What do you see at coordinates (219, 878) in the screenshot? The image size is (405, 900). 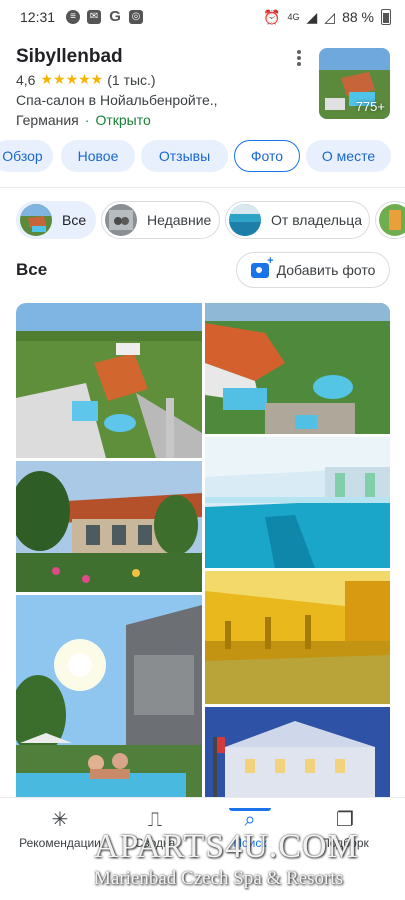 I see `watermark-subtitle: Marienbad Czech Spa & Resorts` at bounding box center [219, 878].